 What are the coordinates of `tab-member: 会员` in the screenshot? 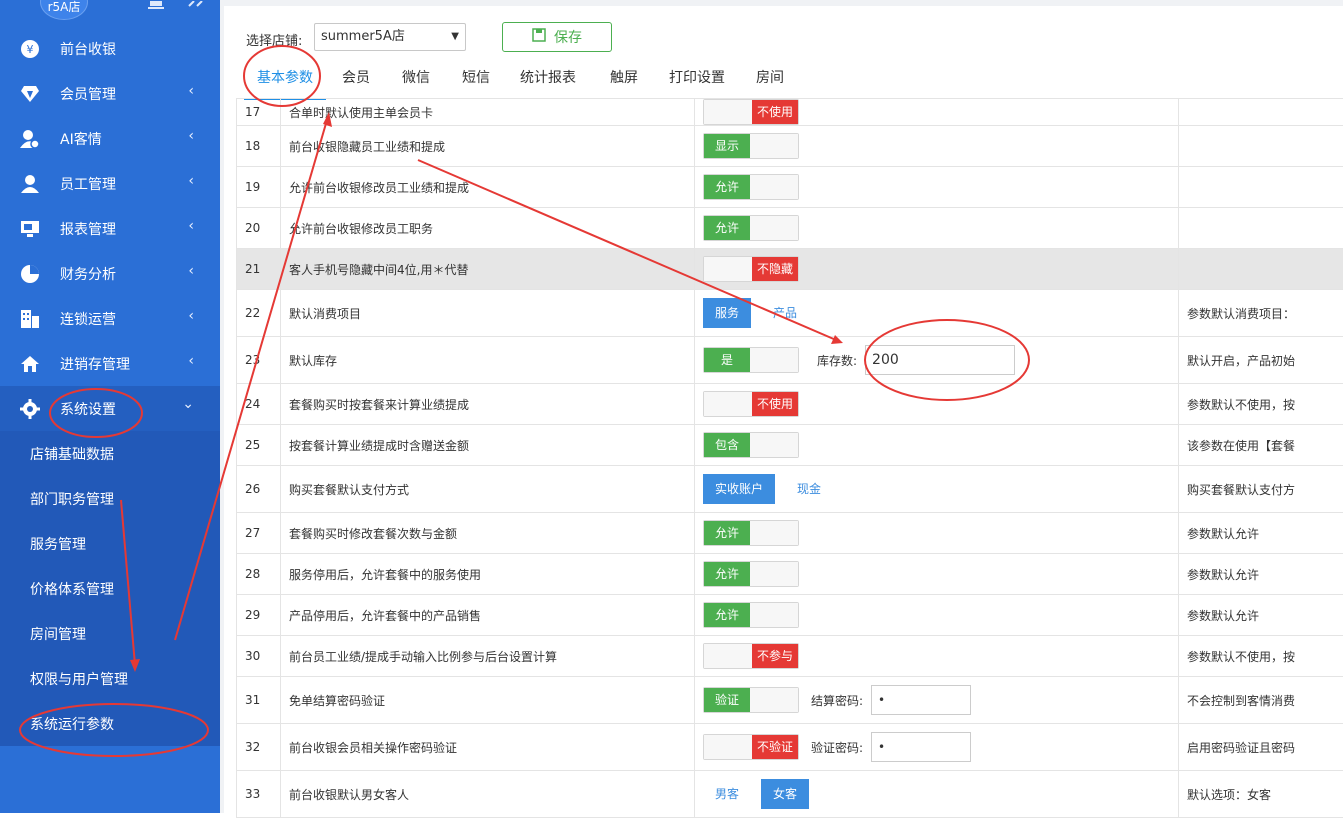 It's located at (356, 81).